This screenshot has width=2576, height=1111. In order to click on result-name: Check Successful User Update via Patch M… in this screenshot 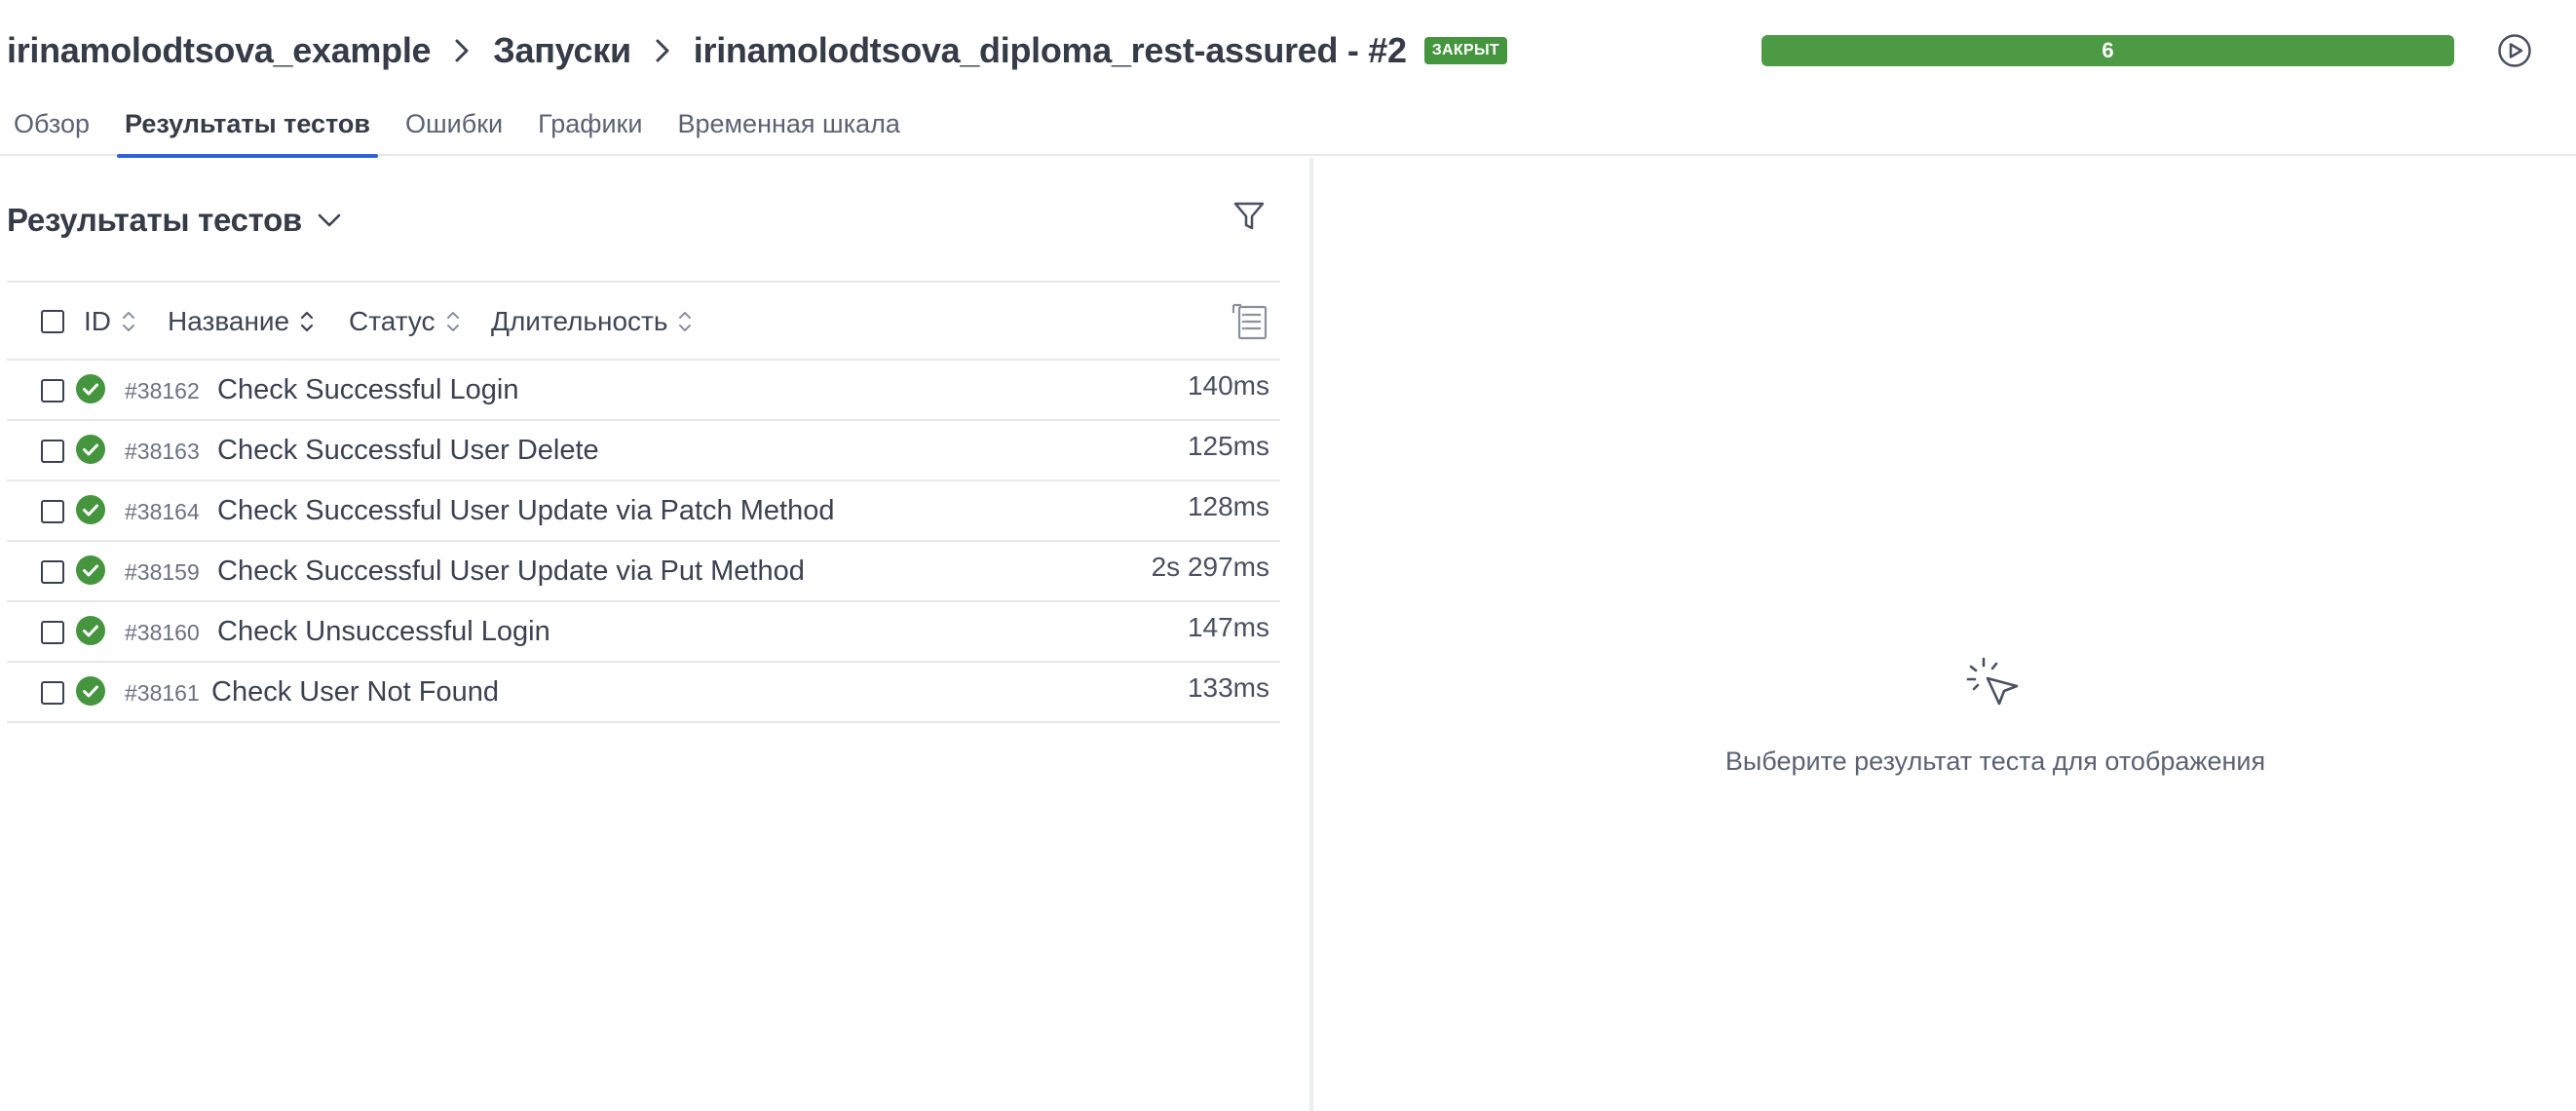, I will do `click(526, 510)`.